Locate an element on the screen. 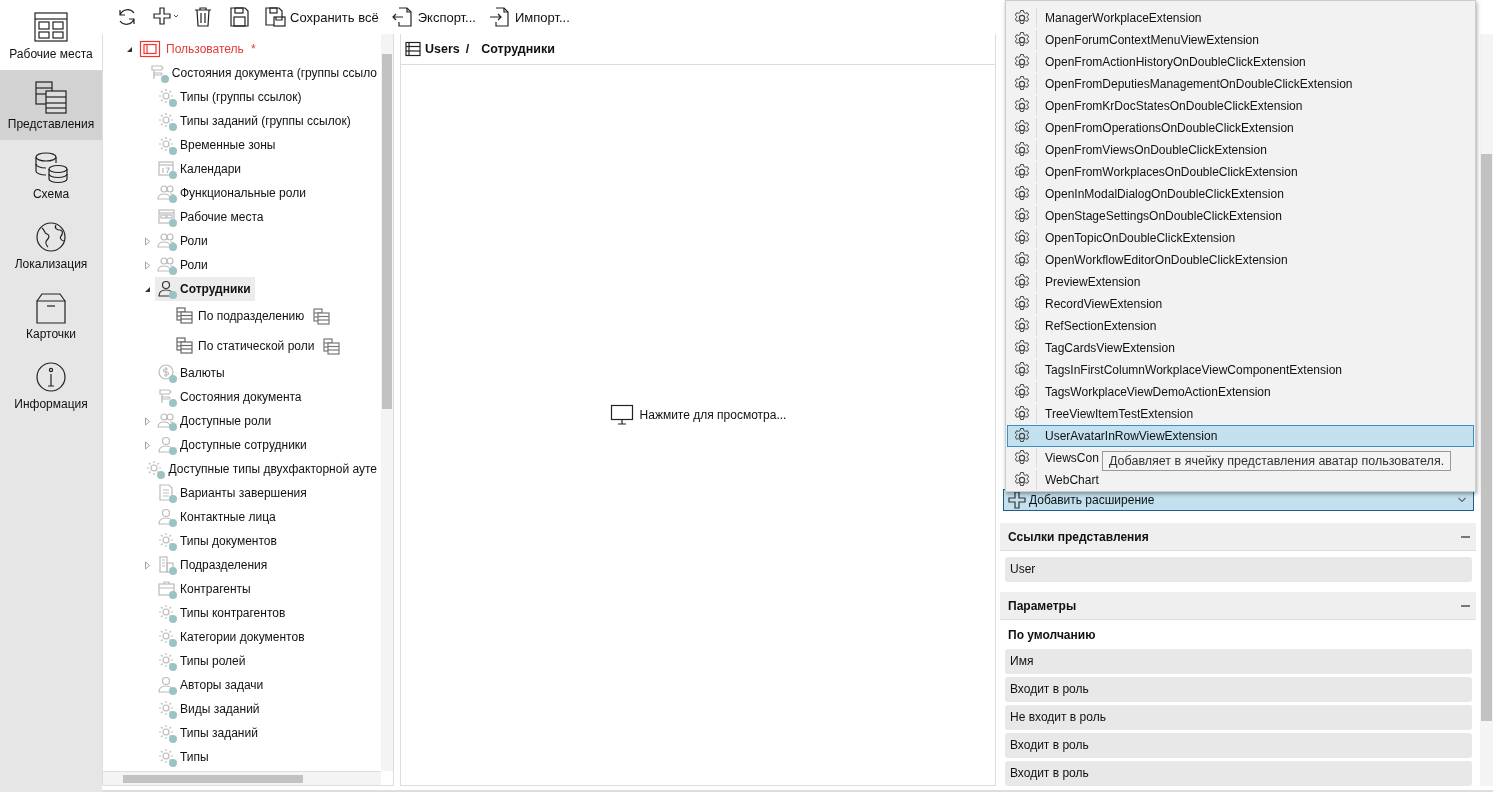 This screenshot has height=792, width=1493. horizontal-scrollbar is located at coordinates (242, 778).